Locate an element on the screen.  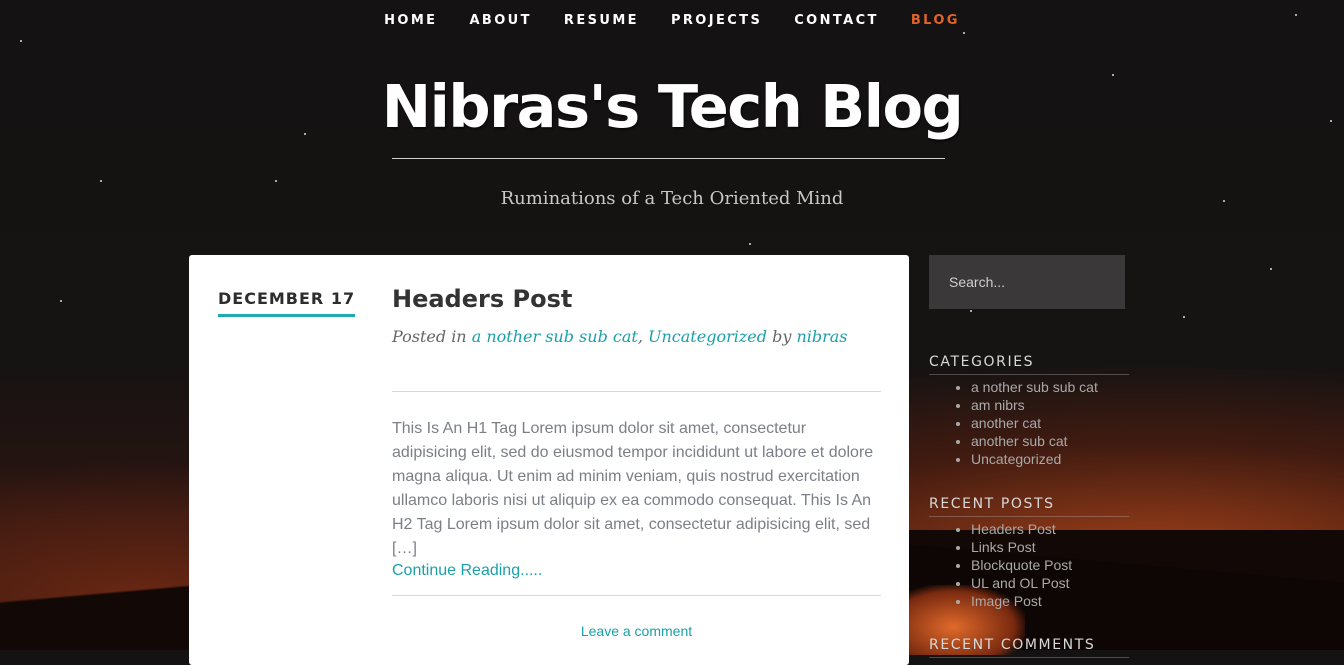
post-divider is located at coordinates (636, 391).